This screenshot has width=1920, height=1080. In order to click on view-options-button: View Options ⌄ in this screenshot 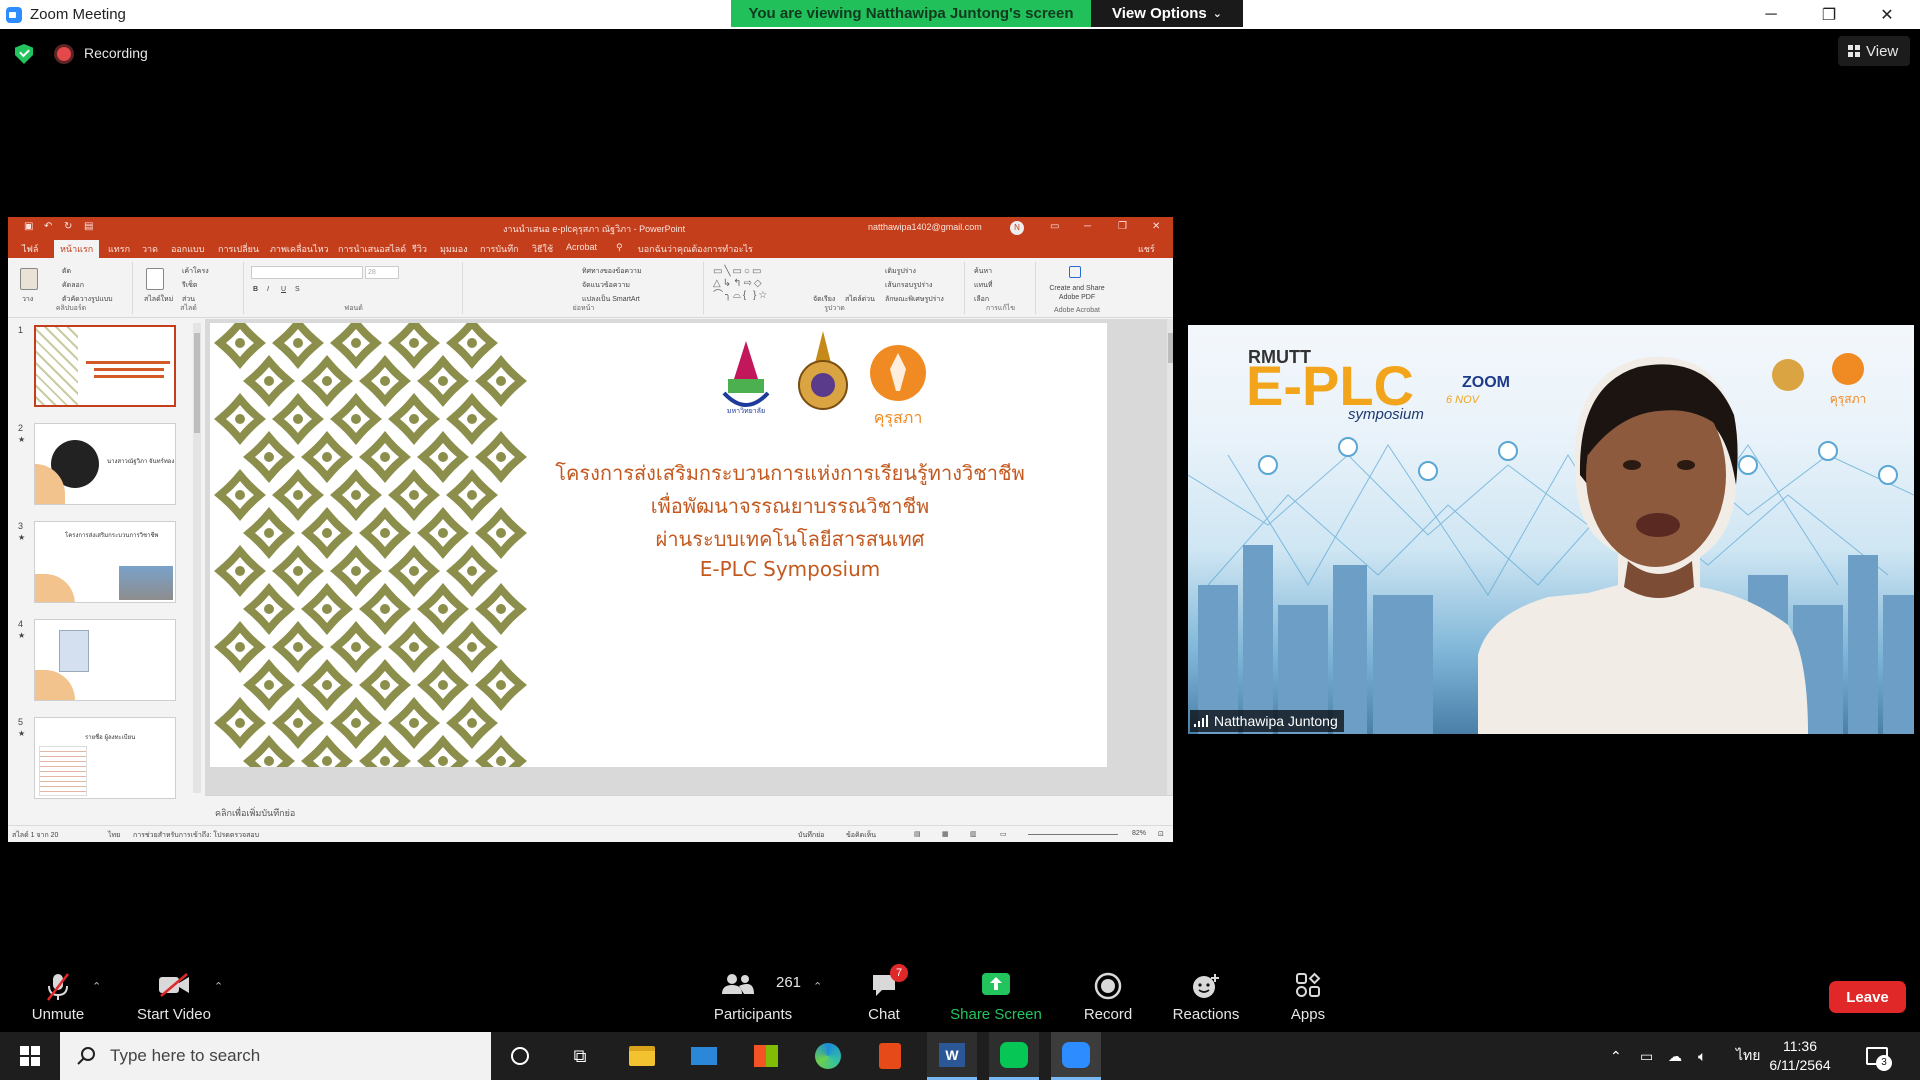, I will do `click(1167, 13)`.